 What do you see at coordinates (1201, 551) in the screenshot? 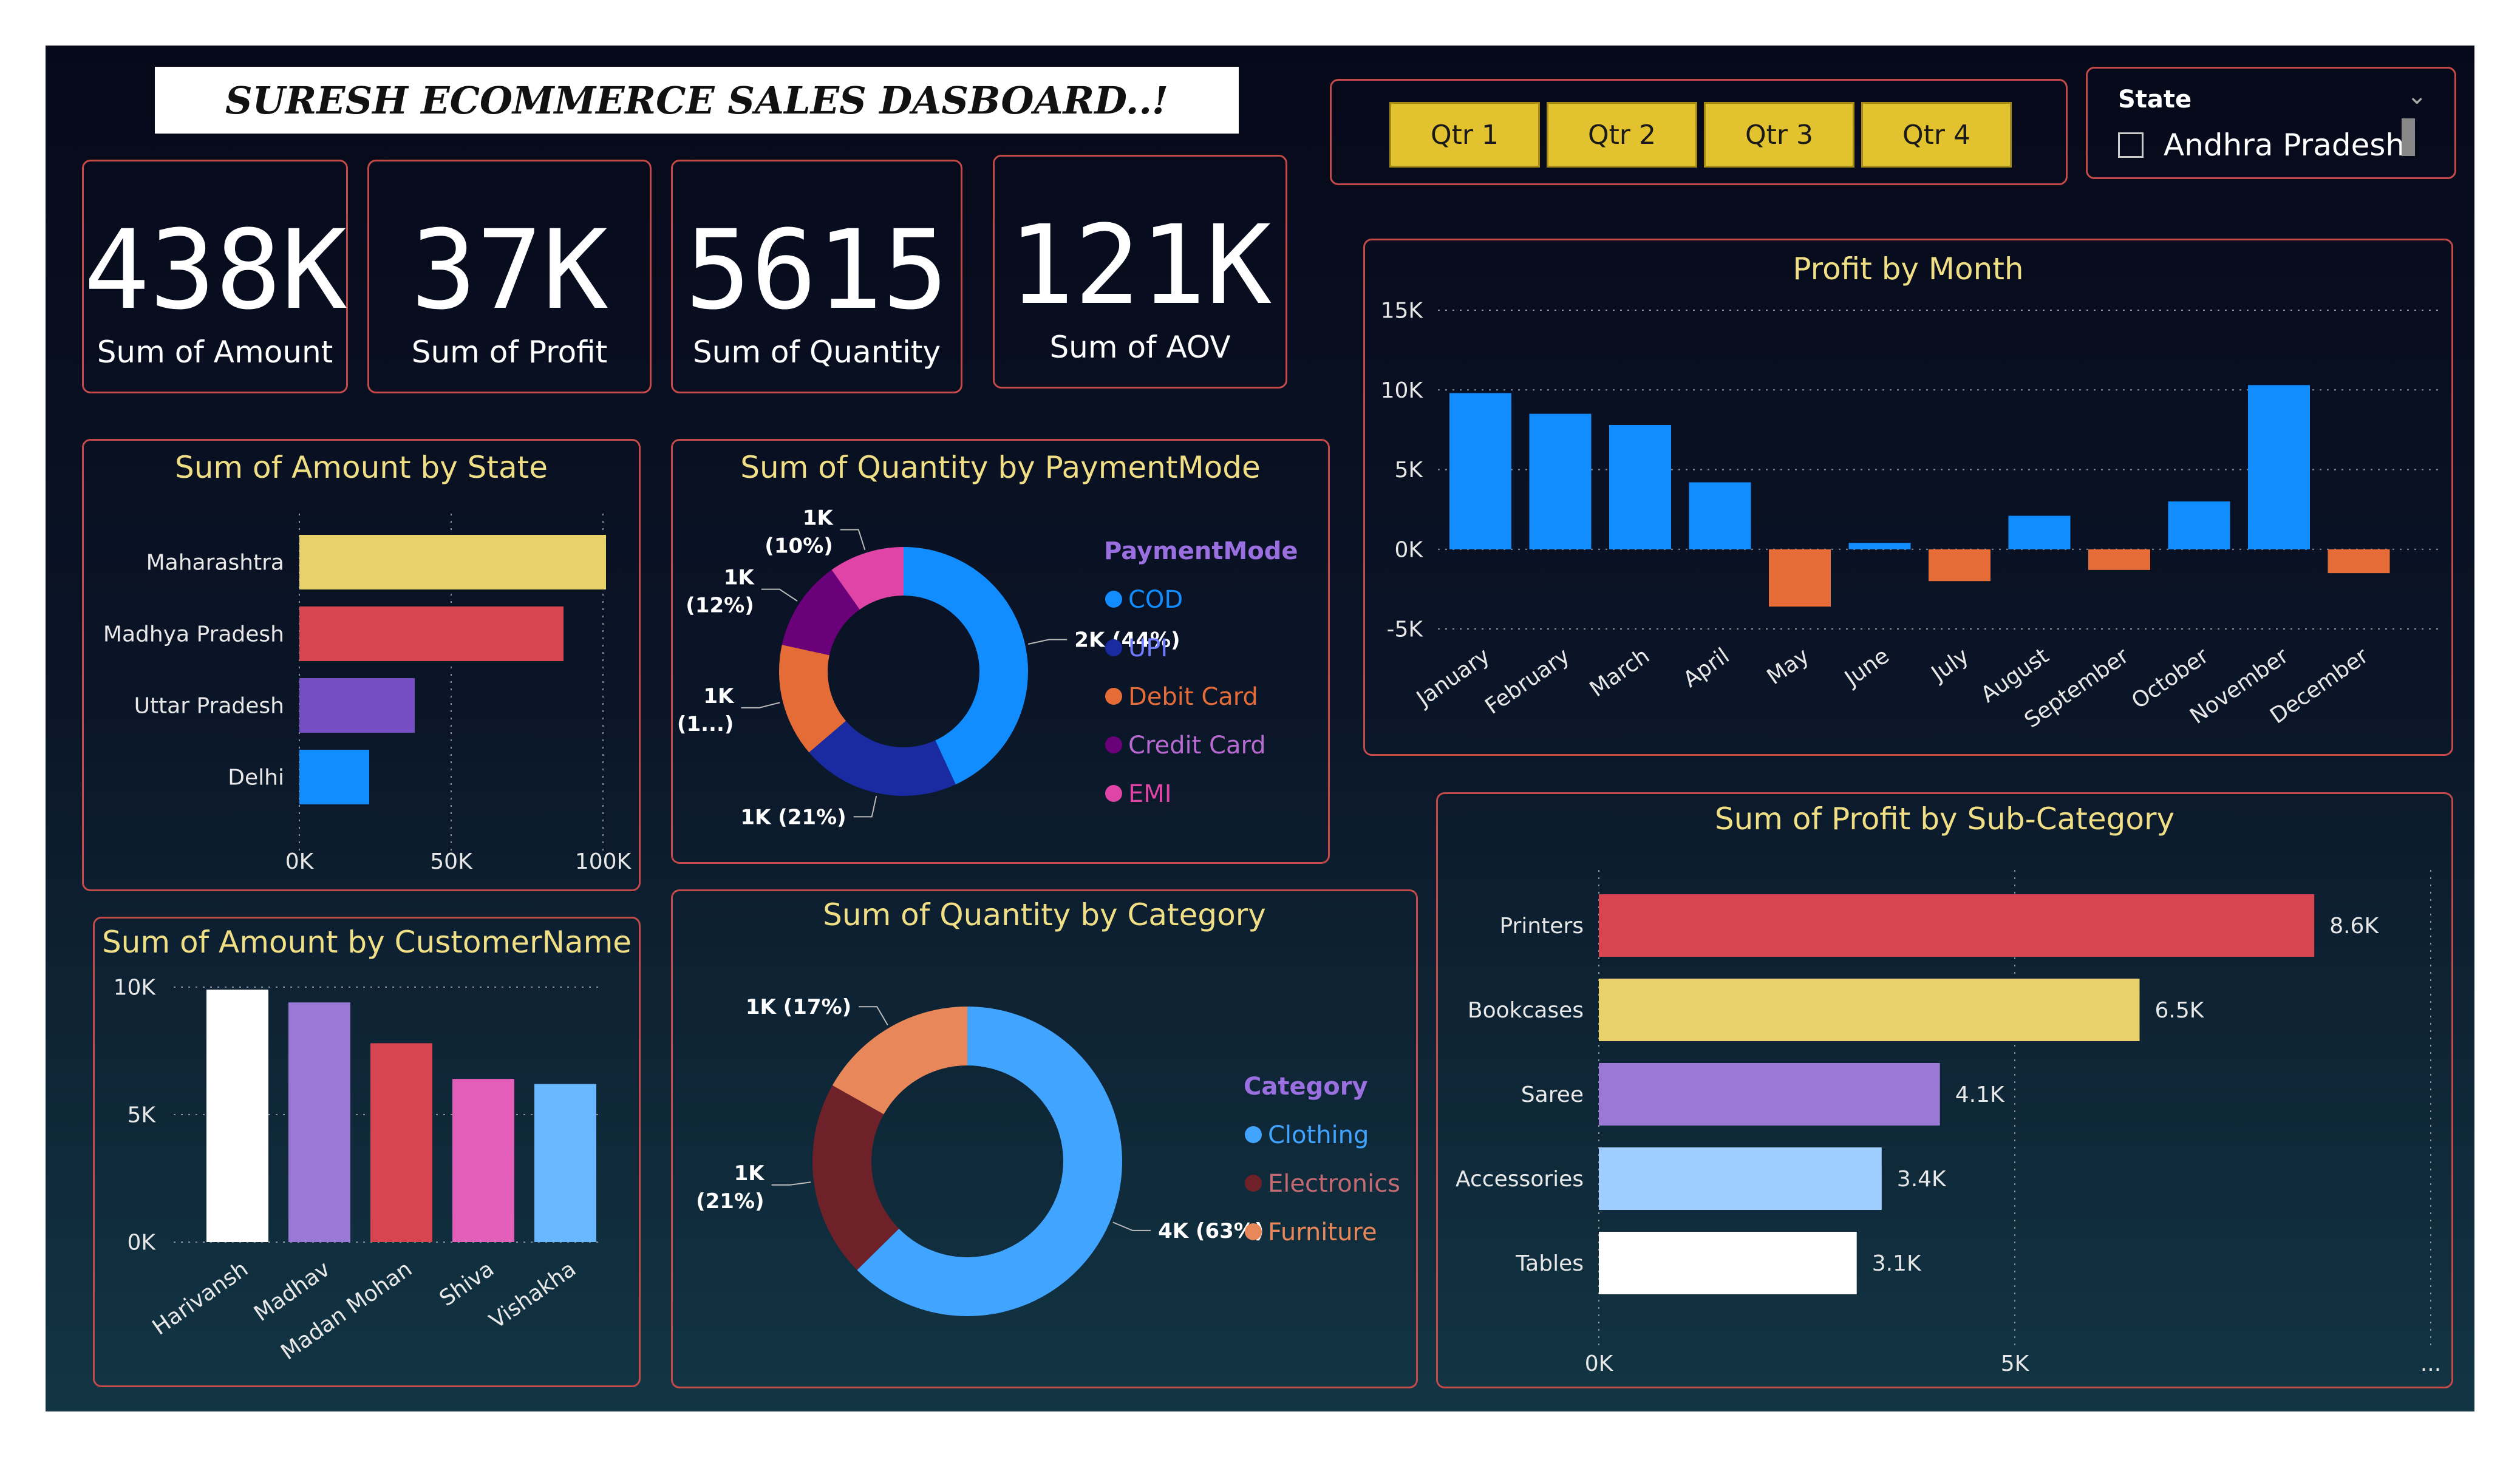
I see `legend-title: PaymentMode` at bounding box center [1201, 551].